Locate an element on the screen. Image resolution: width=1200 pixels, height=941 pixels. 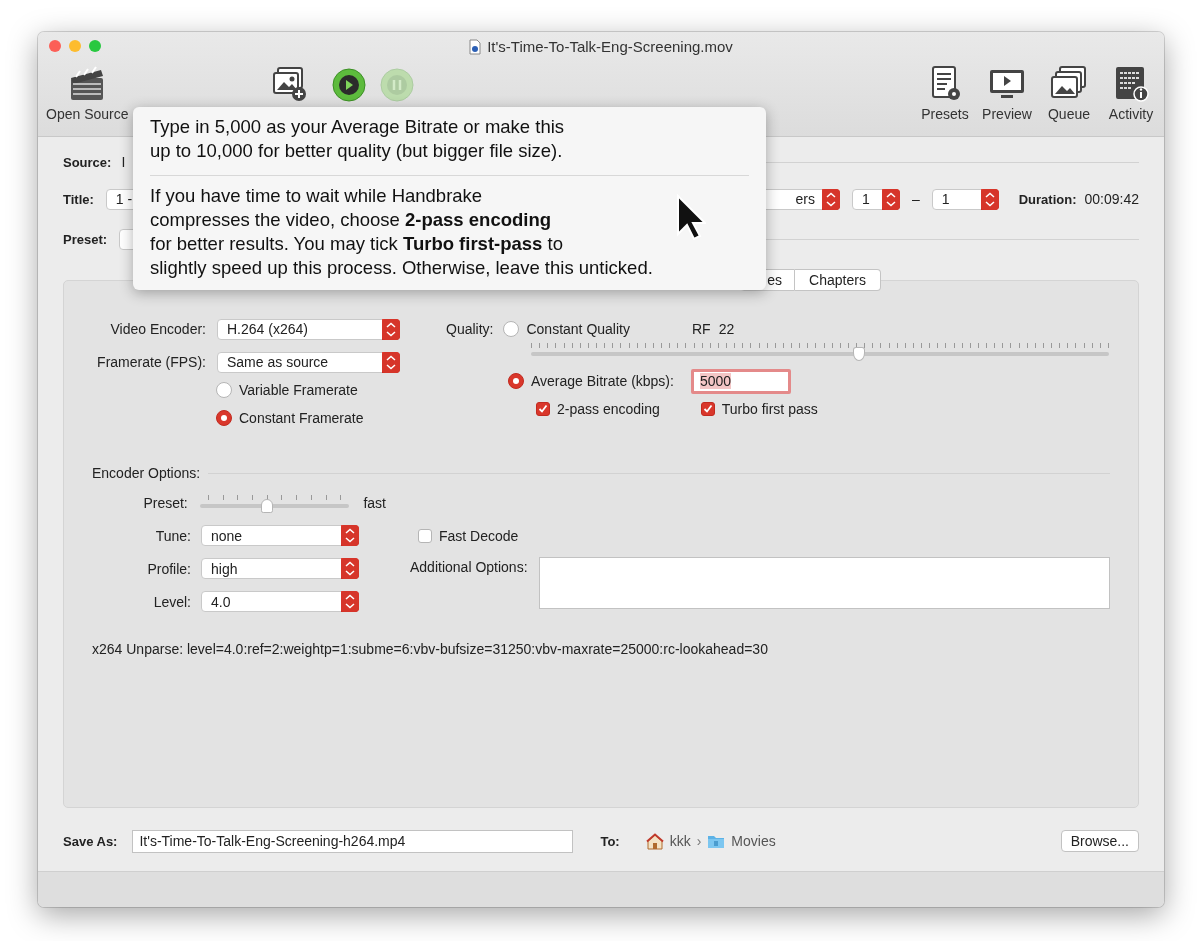
path-item: kkk is located at coordinates (680, 841).